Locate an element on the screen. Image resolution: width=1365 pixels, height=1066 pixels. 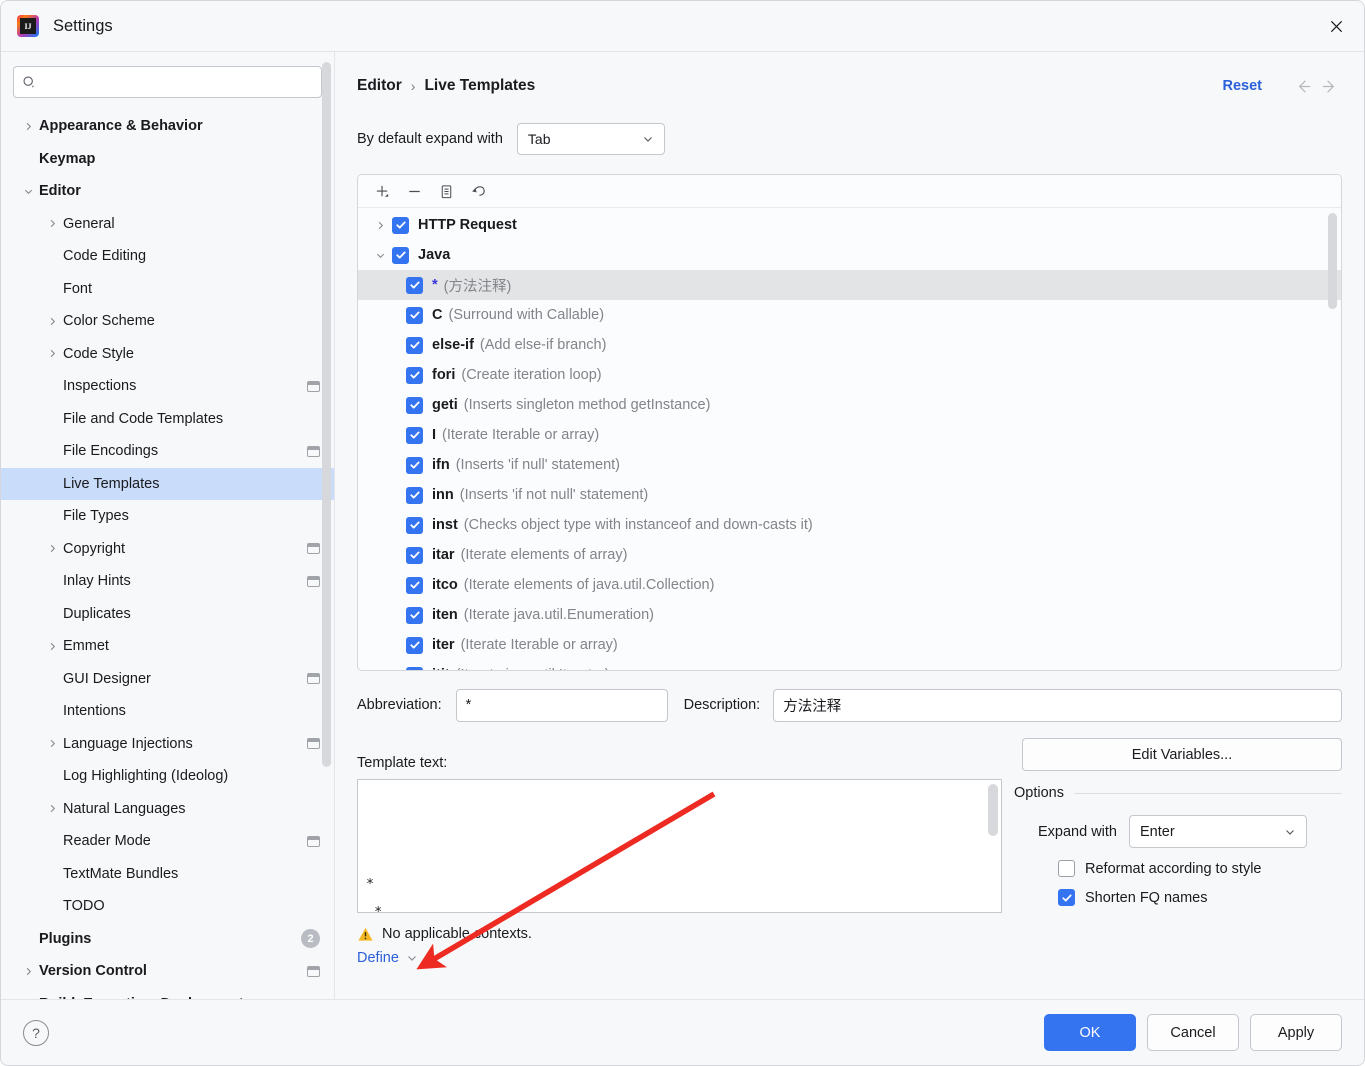
sidebar-scrollbar is located at coordinates (326, 414).